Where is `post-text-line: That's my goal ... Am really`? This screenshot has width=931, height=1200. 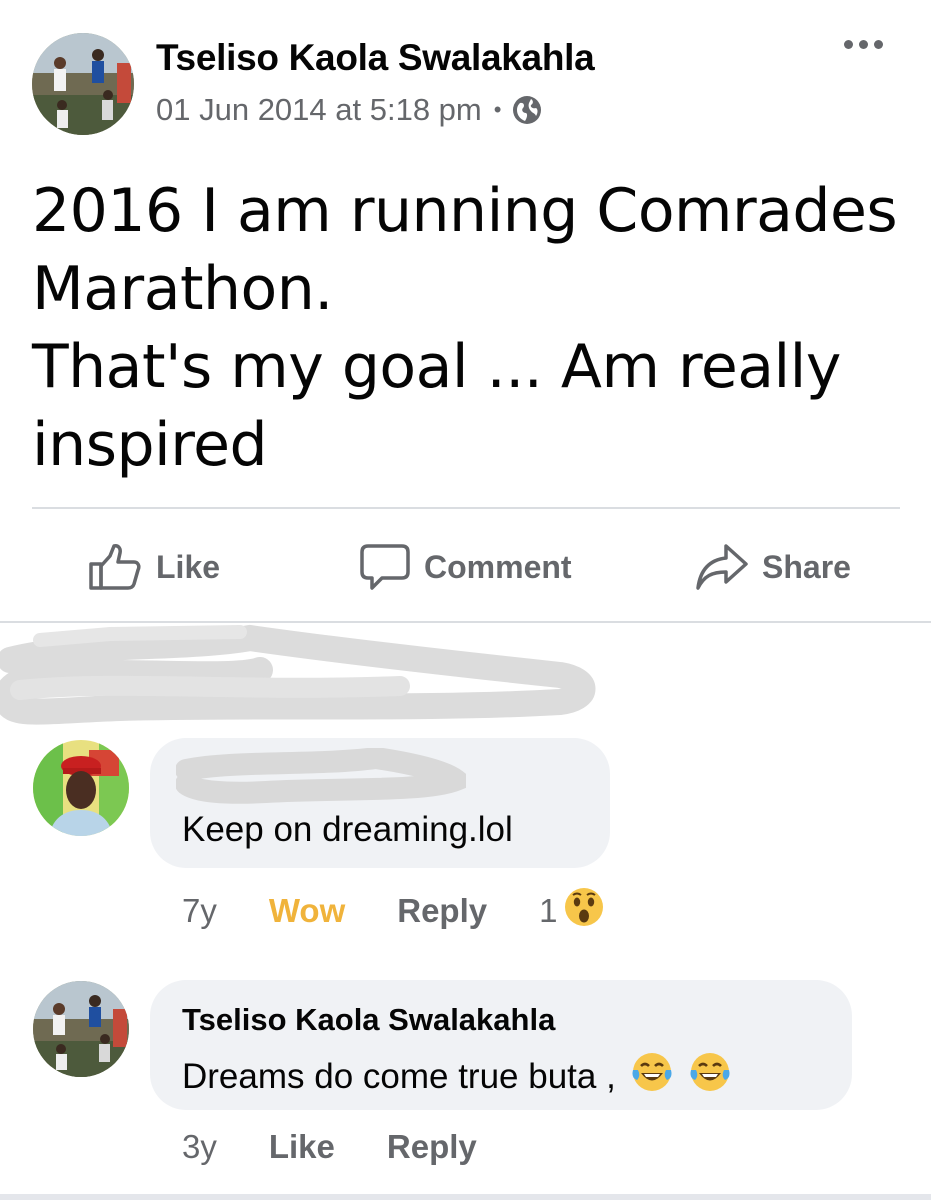
post-text-line: That's my goal ... Am really is located at coordinates (436, 367).